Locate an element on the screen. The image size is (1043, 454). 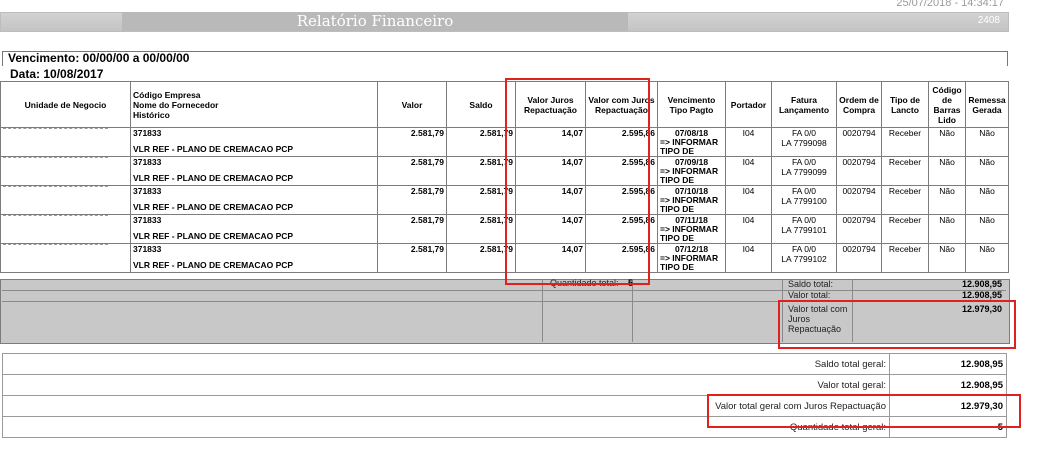
vencimento-filter: Vencimento: 00/00/00 a 00/00/00 is located at coordinates (99, 58).